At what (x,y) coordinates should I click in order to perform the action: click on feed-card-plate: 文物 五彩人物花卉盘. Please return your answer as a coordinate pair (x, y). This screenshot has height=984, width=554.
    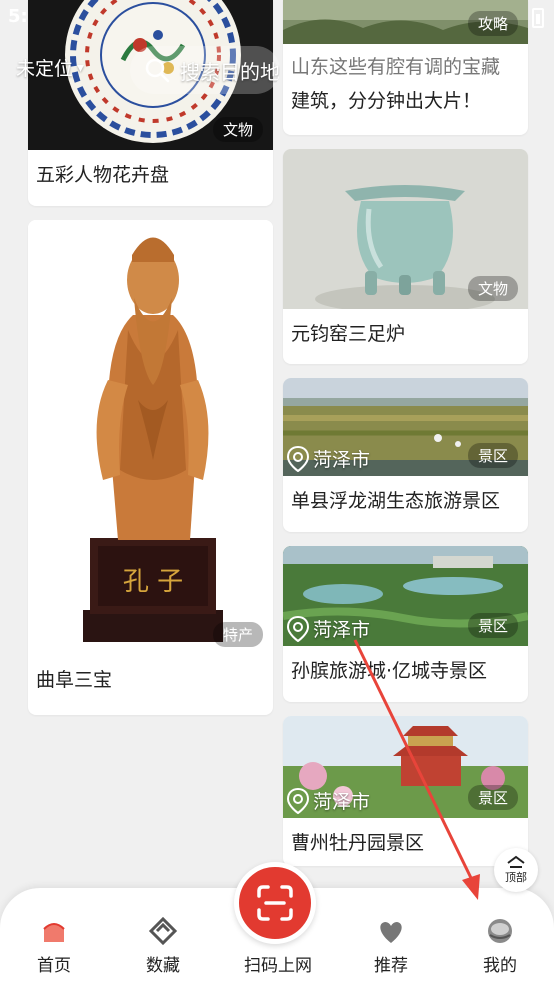
    Looking at the image, I should click on (150, 103).